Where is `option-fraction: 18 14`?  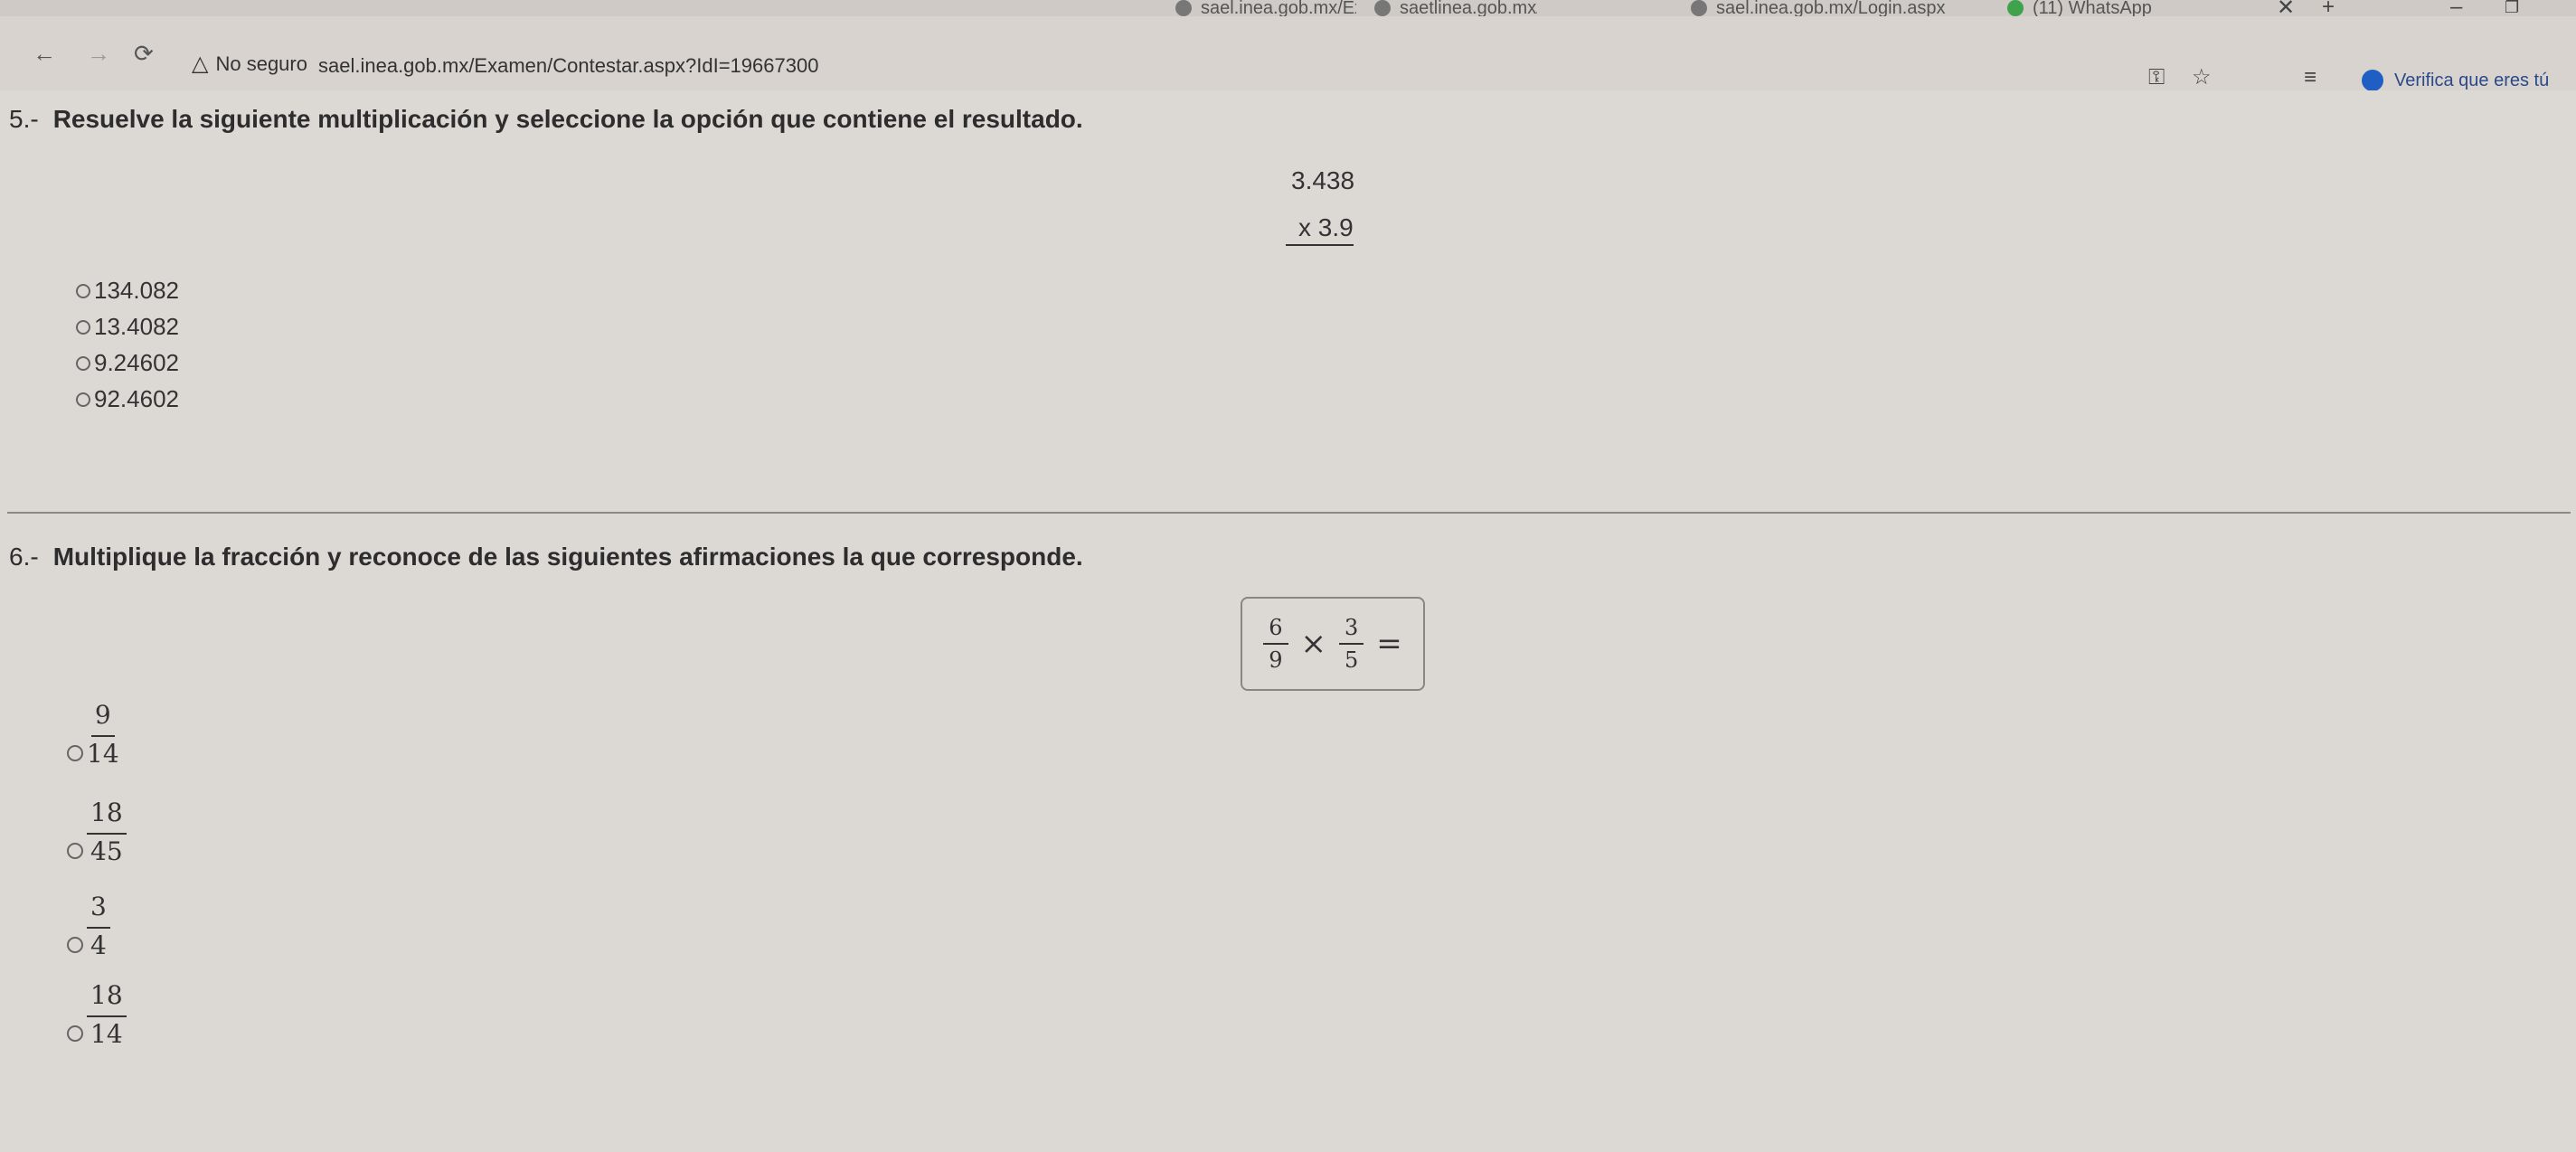
option-fraction: 18 14 is located at coordinates (107, 1015).